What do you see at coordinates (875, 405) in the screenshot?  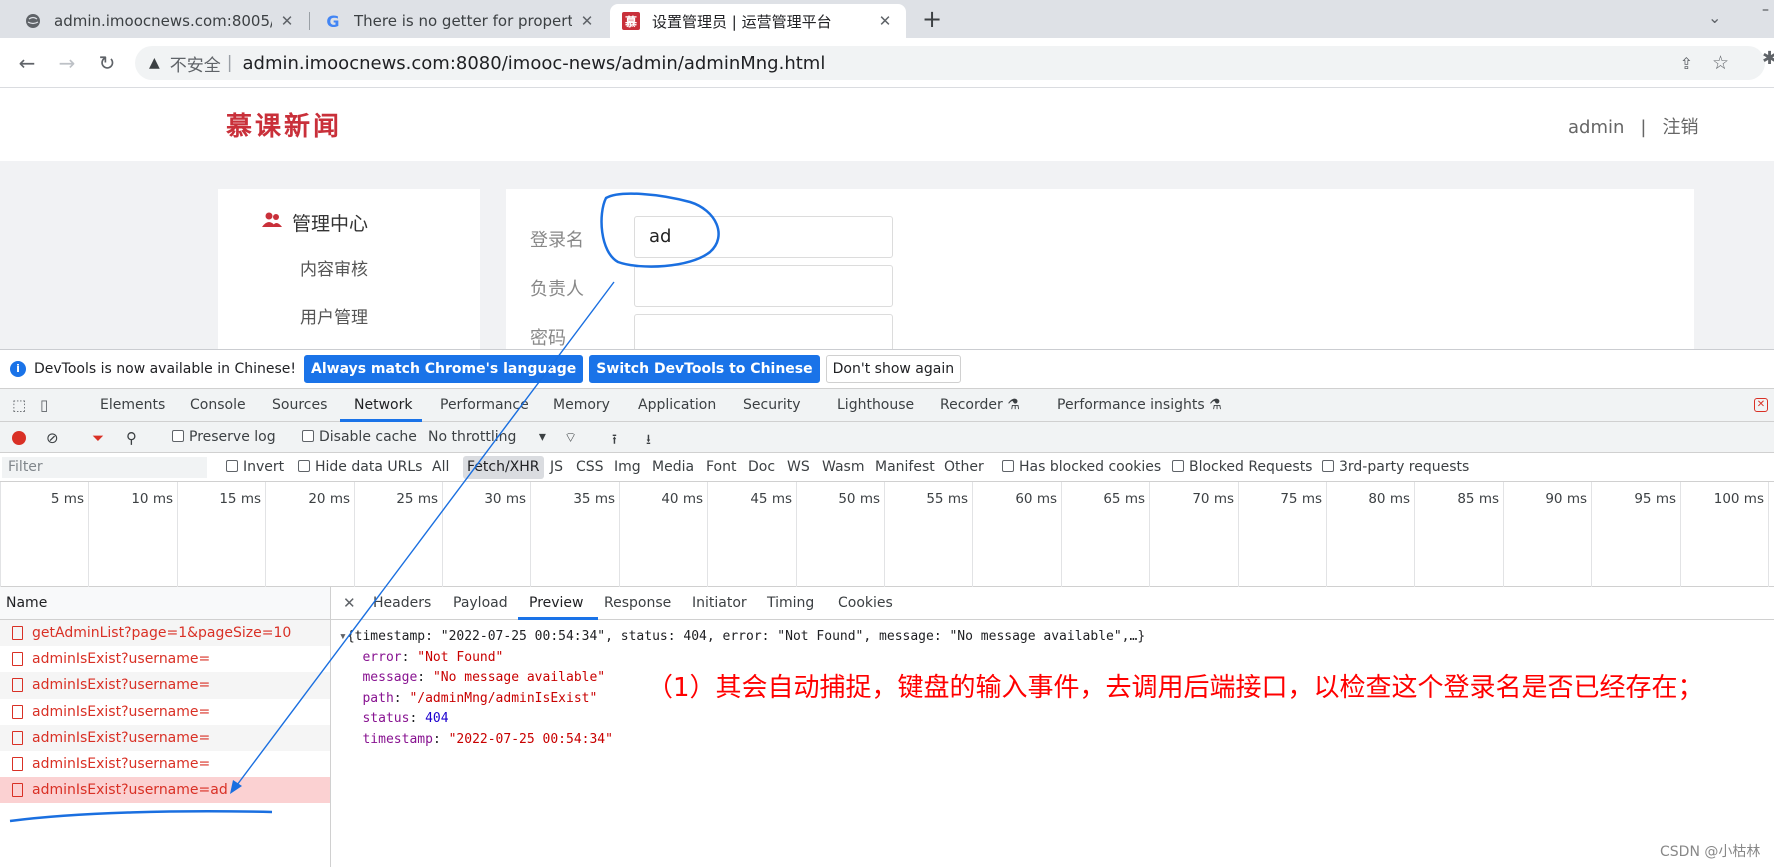 I see `tab-lighthouse: Lighthouse` at bounding box center [875, 405].